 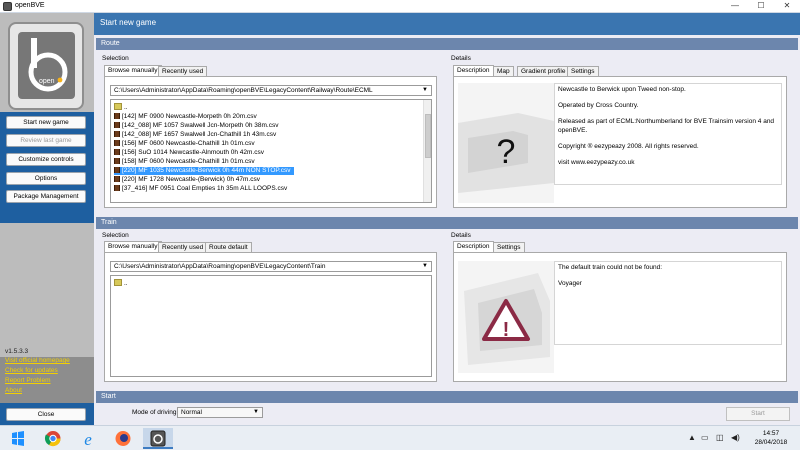 I want to click on train-description-line: The default train could not be found:, so click(x=610, y=267).